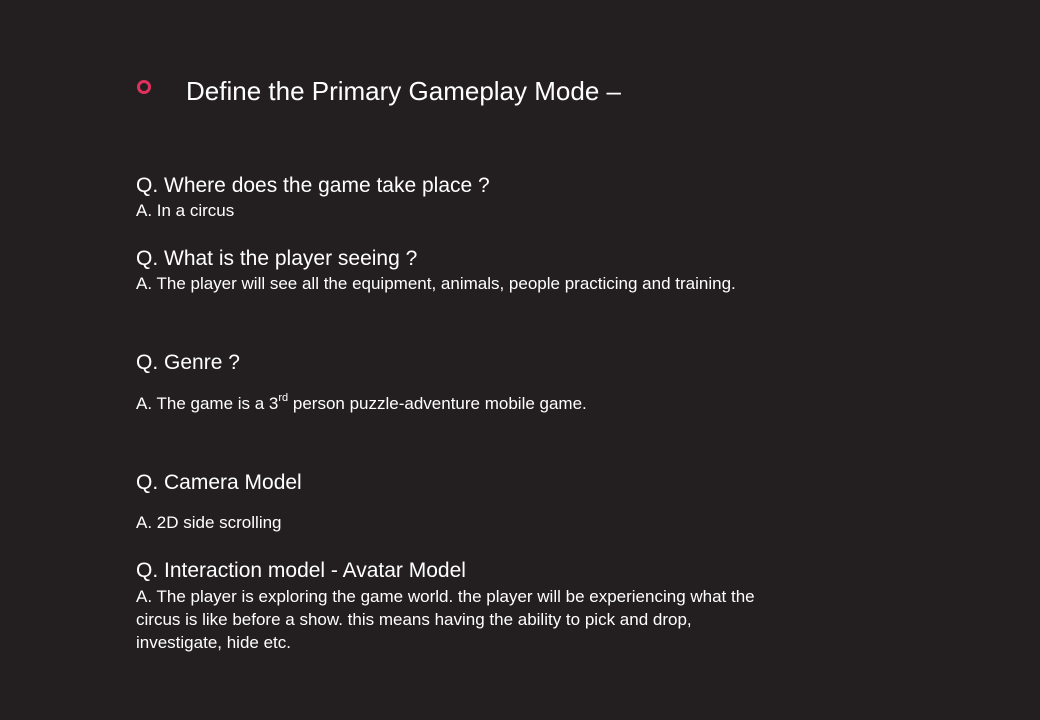 The height and width of the screenshot is (720, 1040). What do you see at coordinates (209, 522) in the screenshot?
I see `answer-camera-model: A. 2D side scrolling` at bounding box center [209, 522].